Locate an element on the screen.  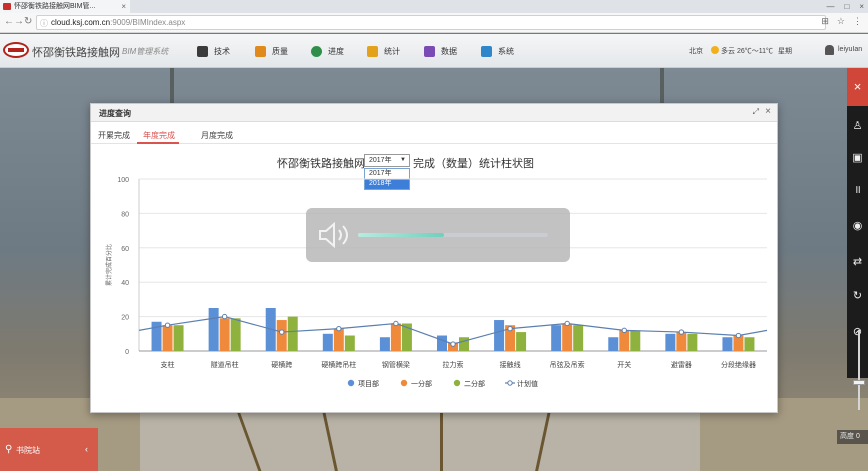
back-icon: ← is located at coordinates (9, 21).